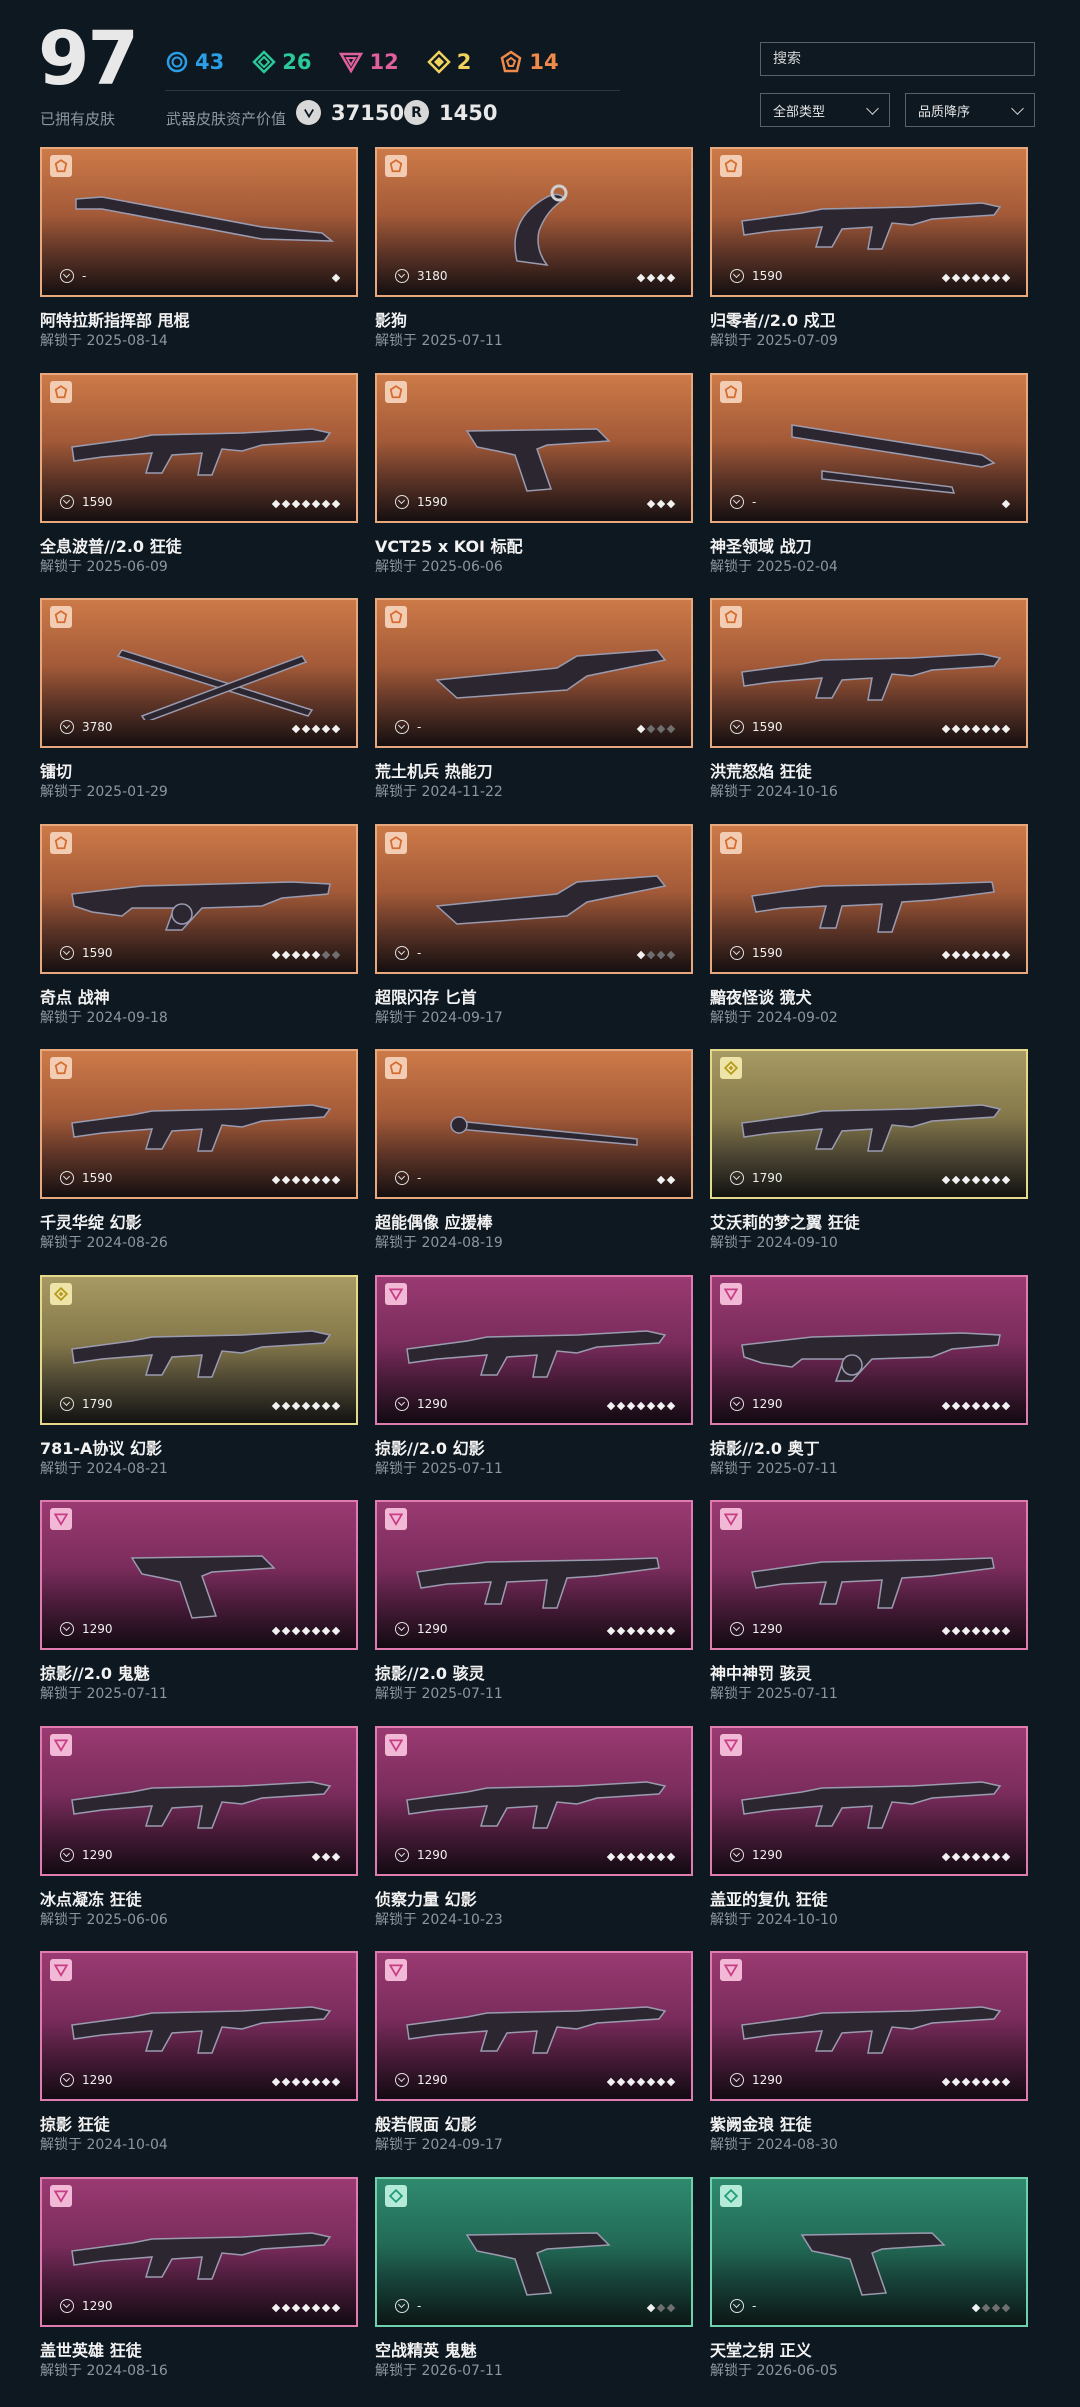 Image resolution: width=1080 pixels, height=2407 pixels. I want to click on skin-card: 1590 奇点 战神 解锁于 2024-09-18, so click(199, 936).